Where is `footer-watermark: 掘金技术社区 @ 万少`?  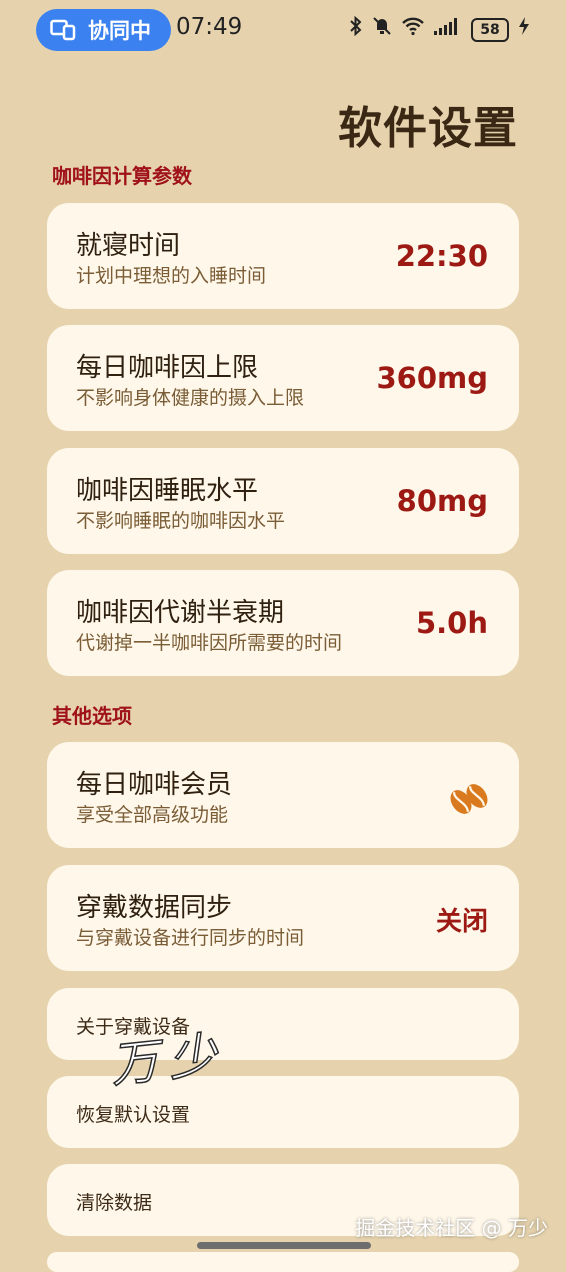
footer-watermark: 掘金技术社区 @ 万少 is located at coordinates (451, 1228).